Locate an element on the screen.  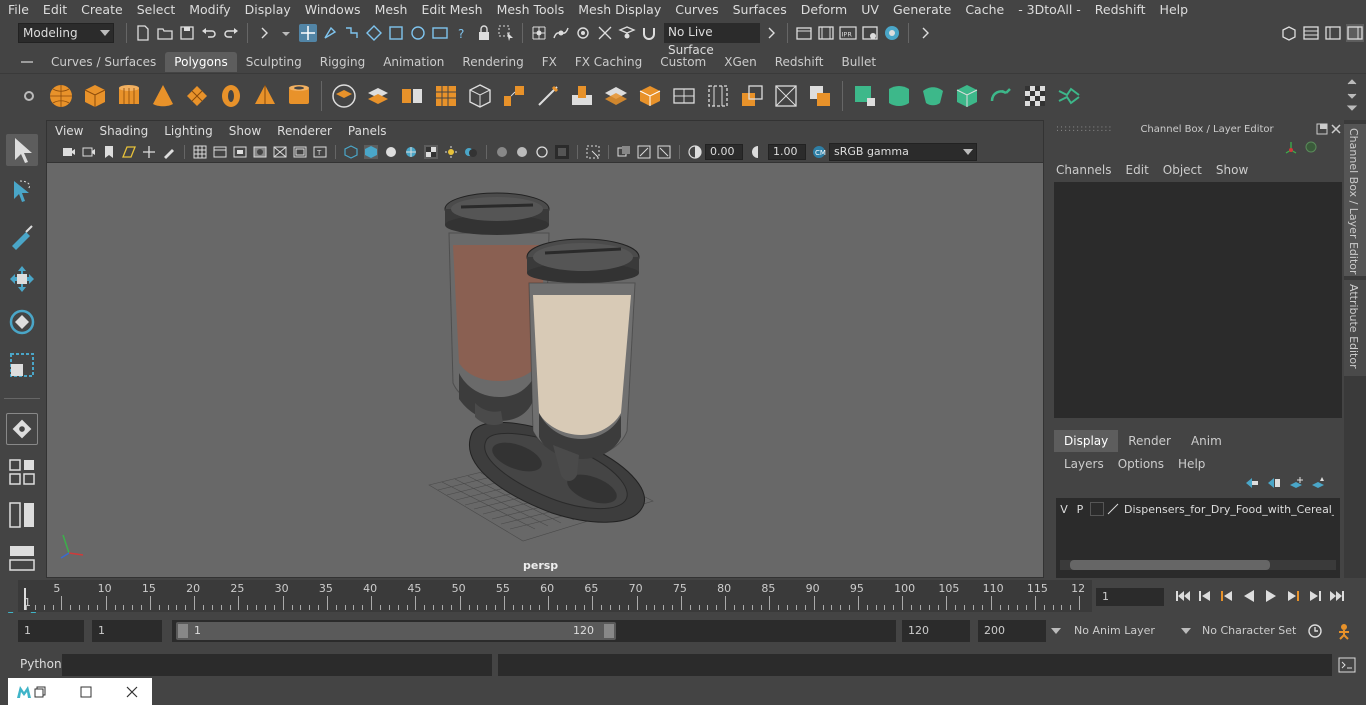
make-live-magnet-icon is located at coordinates (649, 33).